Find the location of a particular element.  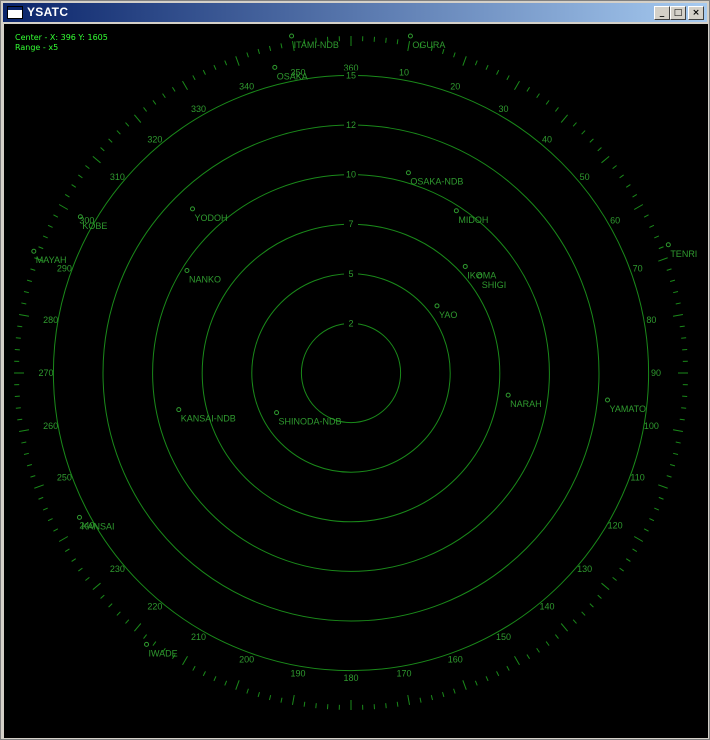

waypoint-label: KANSAI is located at coordinates (97, 526).